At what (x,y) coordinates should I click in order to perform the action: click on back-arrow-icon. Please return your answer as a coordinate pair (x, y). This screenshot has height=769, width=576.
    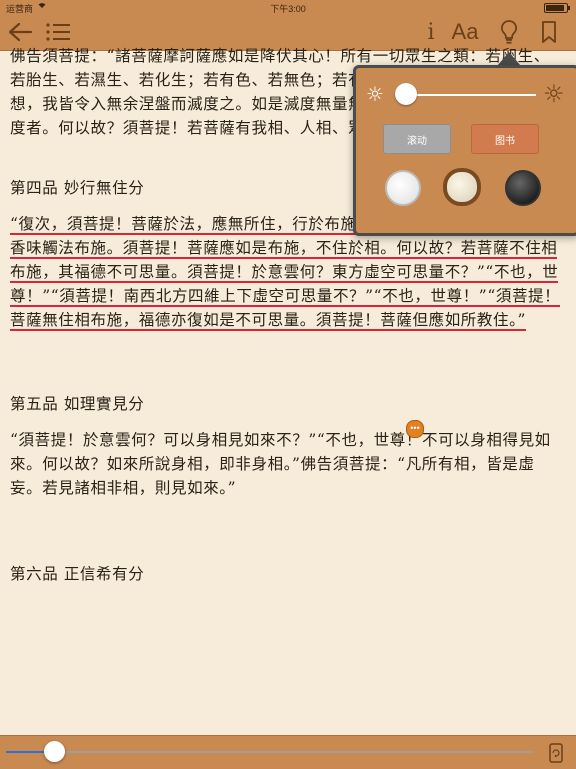
    Looking at the image, I should click on (20, 32).